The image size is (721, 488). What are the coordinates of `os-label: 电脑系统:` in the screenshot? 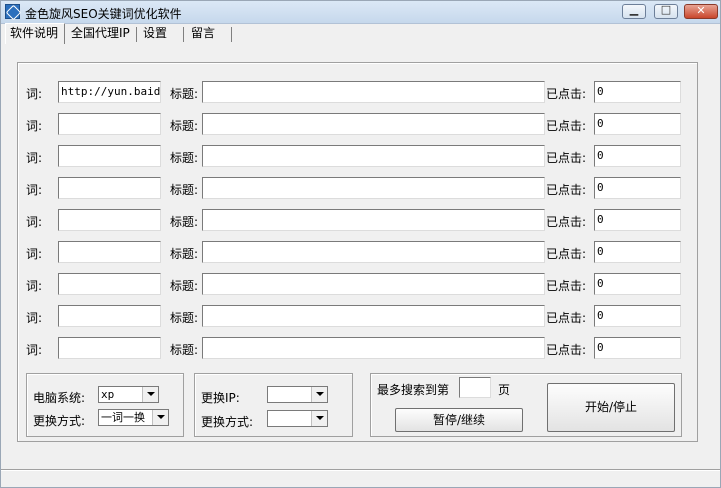 It's located at (59, 398).